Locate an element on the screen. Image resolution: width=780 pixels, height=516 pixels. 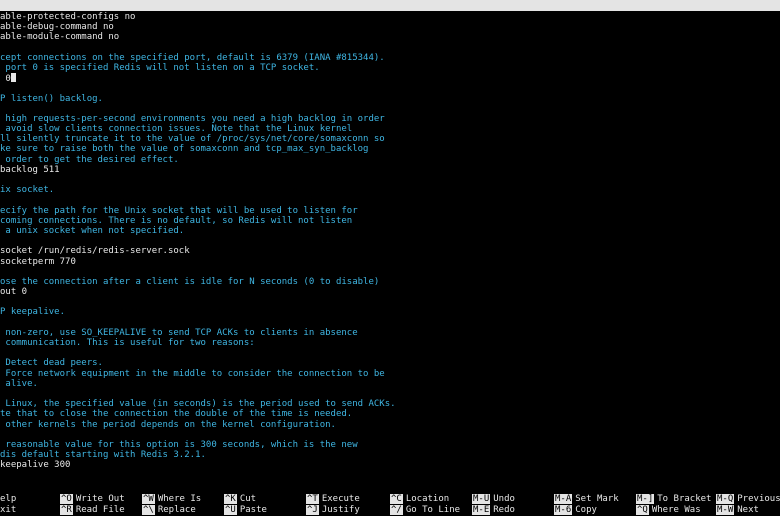
line-text: able-protected-configs no is located at coordinates (68, 17).